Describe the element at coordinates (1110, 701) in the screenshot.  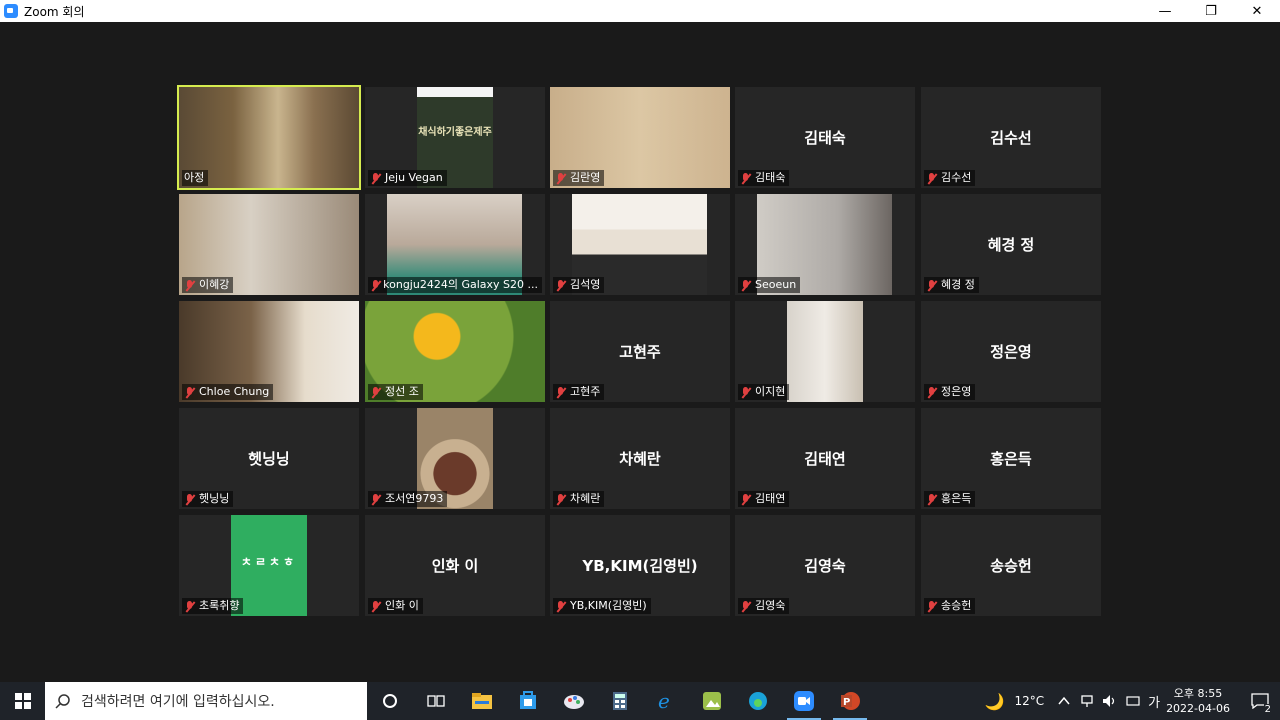
I see `volume-icon` at that location.